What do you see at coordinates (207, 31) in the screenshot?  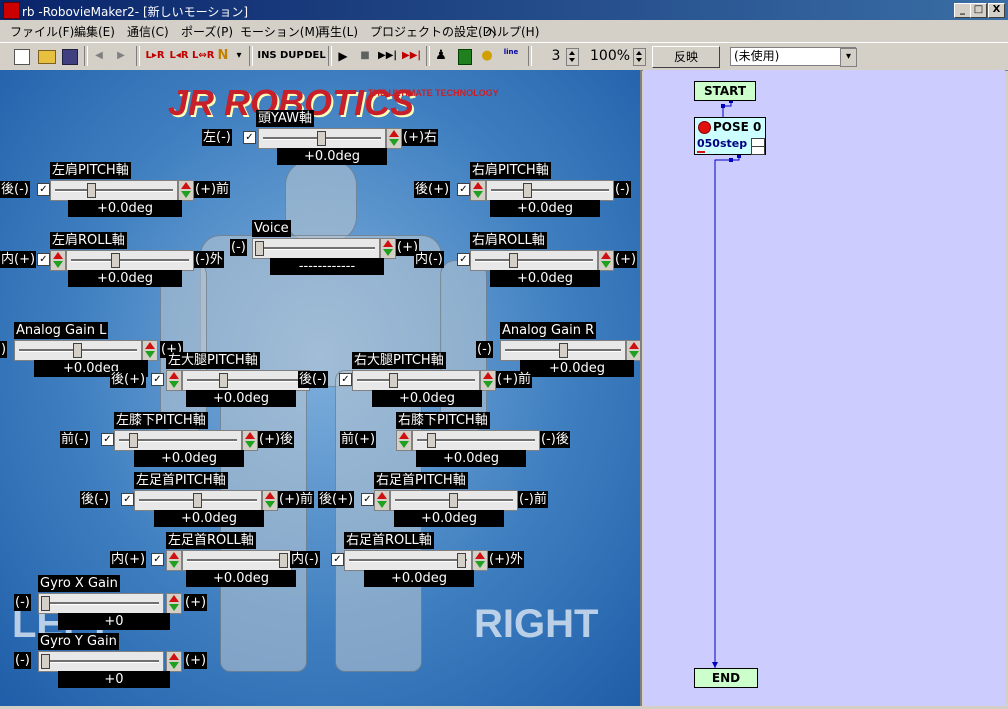 I see `menu-pose: ポーズ(P)` at bounding box center [207, 31].